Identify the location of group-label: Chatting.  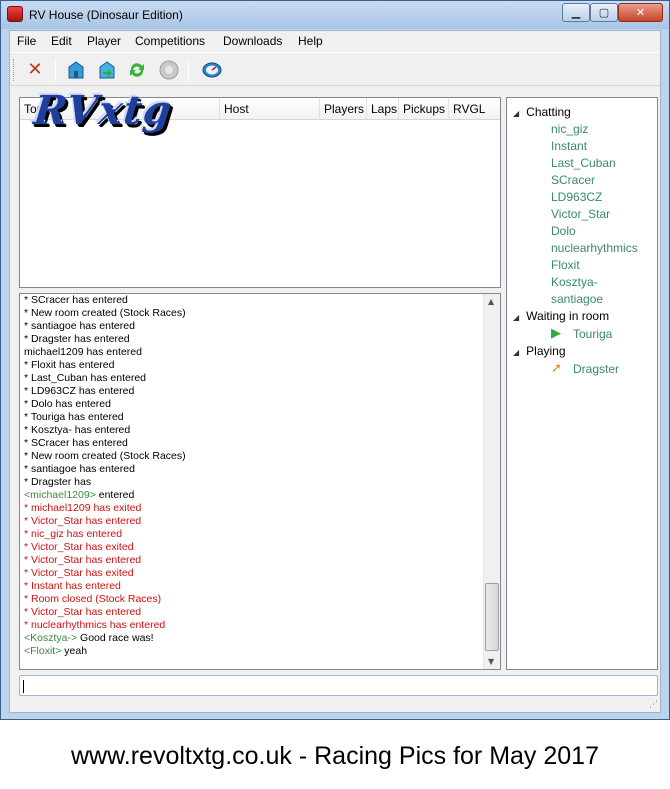
(548, 112).